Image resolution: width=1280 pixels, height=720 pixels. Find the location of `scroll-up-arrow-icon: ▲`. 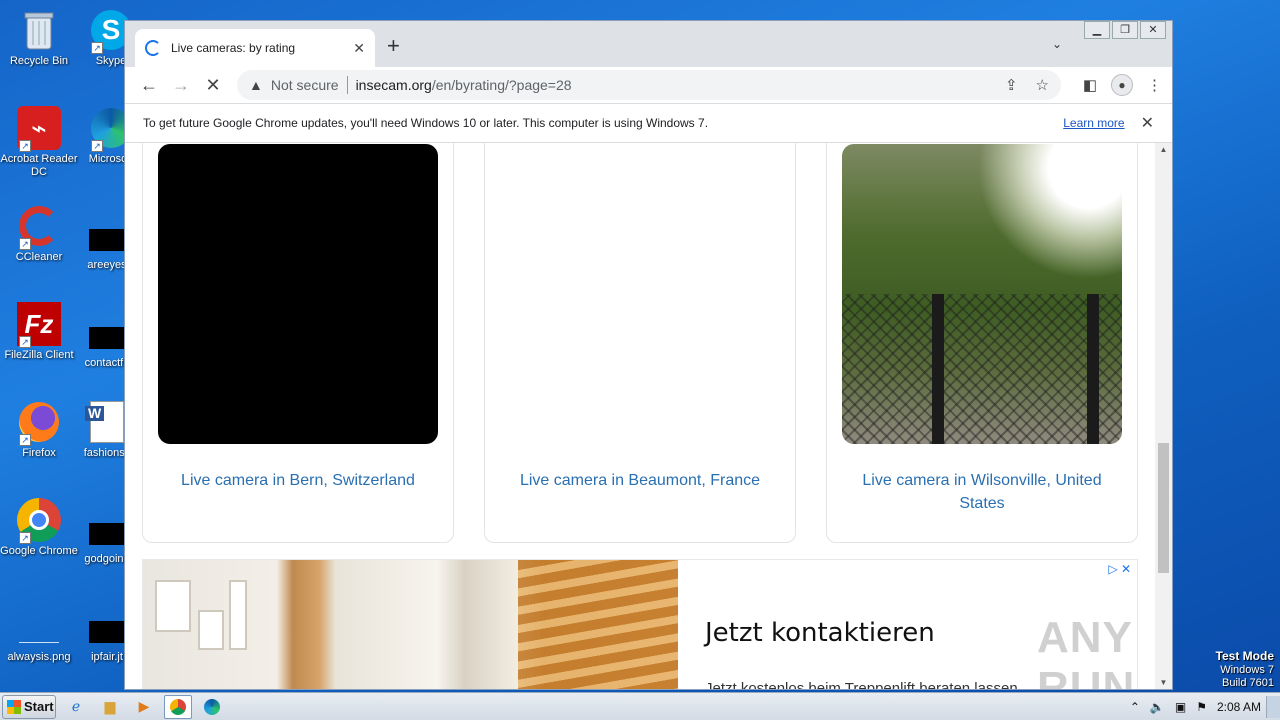

scroll-up-arrow-icon: ▲ is located at coordinates (1163, 149).